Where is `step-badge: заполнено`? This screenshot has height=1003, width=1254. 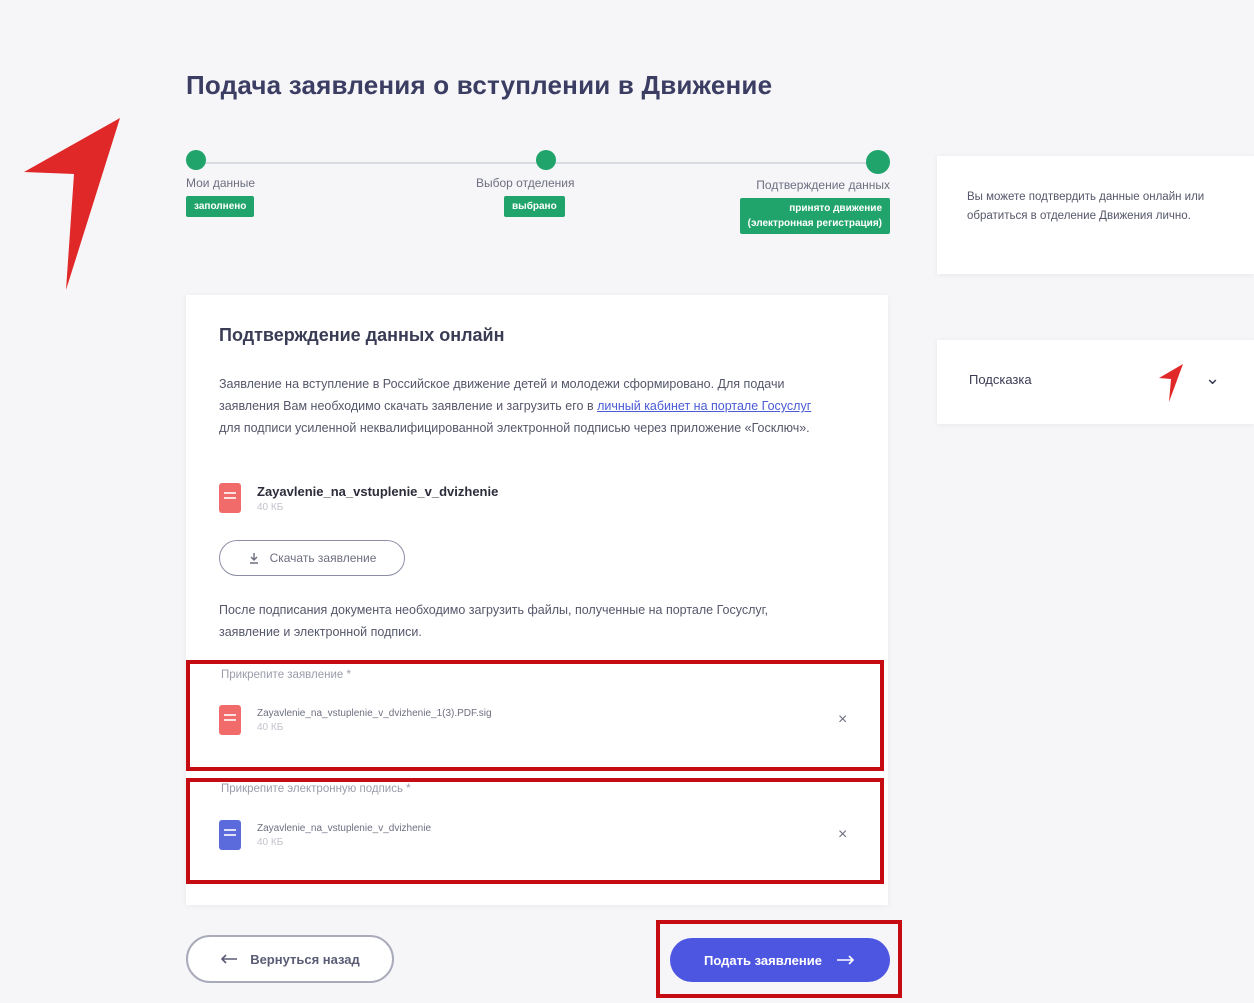
step-badge: заполнено is located at coordinates (220, 206).